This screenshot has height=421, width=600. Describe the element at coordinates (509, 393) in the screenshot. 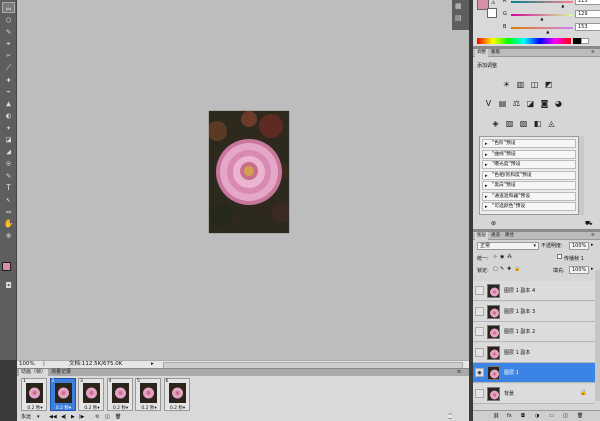

I see `layer-name: 背景` at that location.